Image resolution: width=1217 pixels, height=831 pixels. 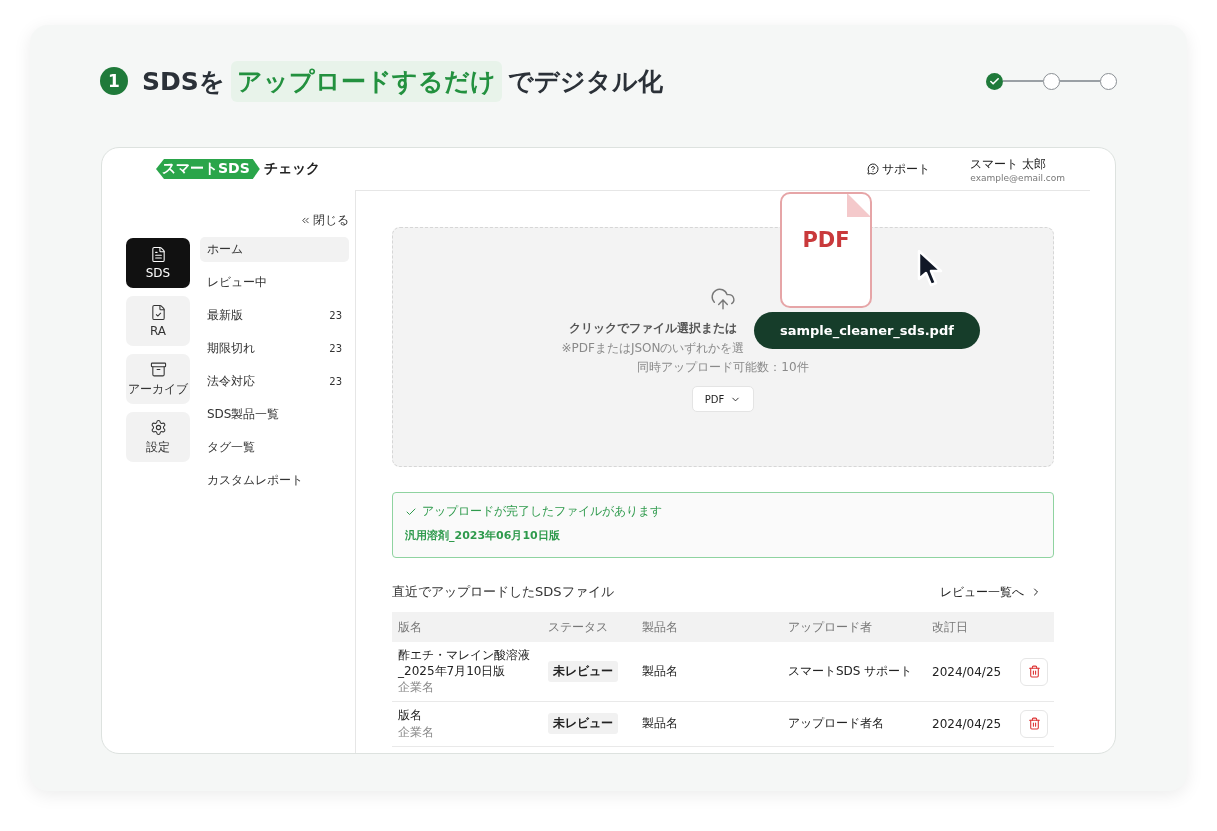 What do you see at coordinates (274, 282) in the screenshot?
I see `nav-item: レビュー中` at bounding box center [274, 282].